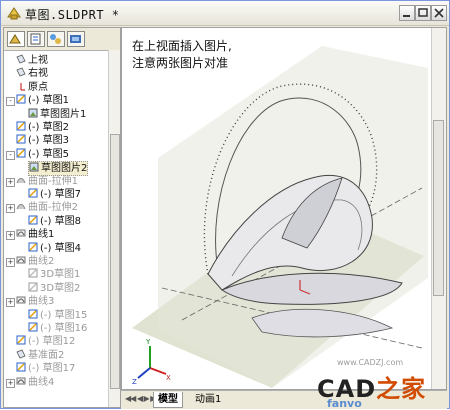 This screenshot has height=410, width=450. I want to click on tree-item-label: (-) 草图1, so click(48, 101).